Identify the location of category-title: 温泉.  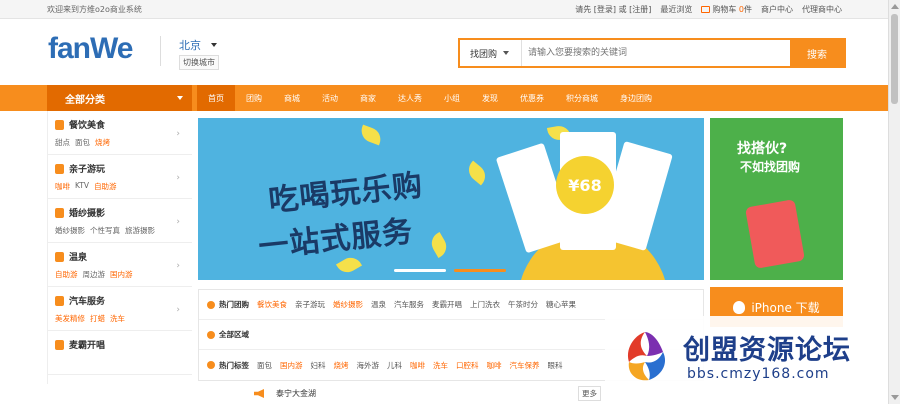
(78, 256).